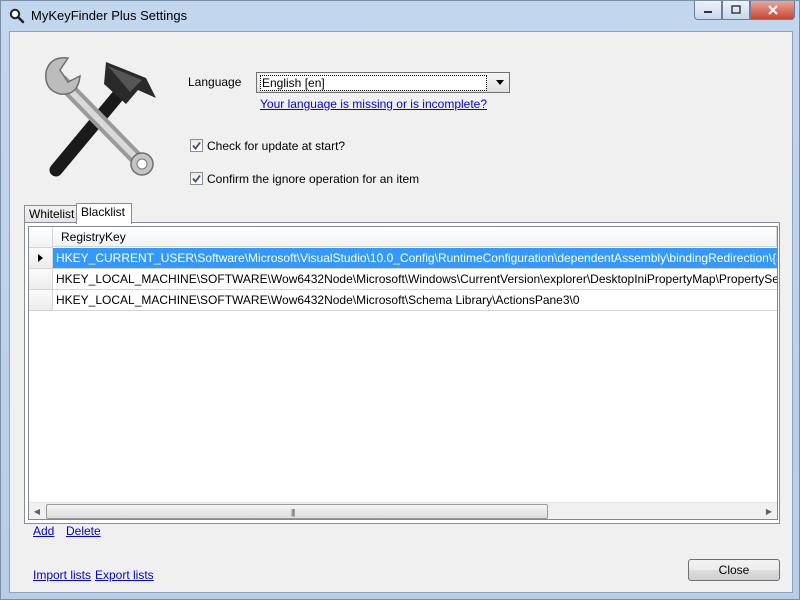  What do you see at coordinates (17, 16) in the screenshot?
I see `magnifier-icon` at bounding box center [17, 16].